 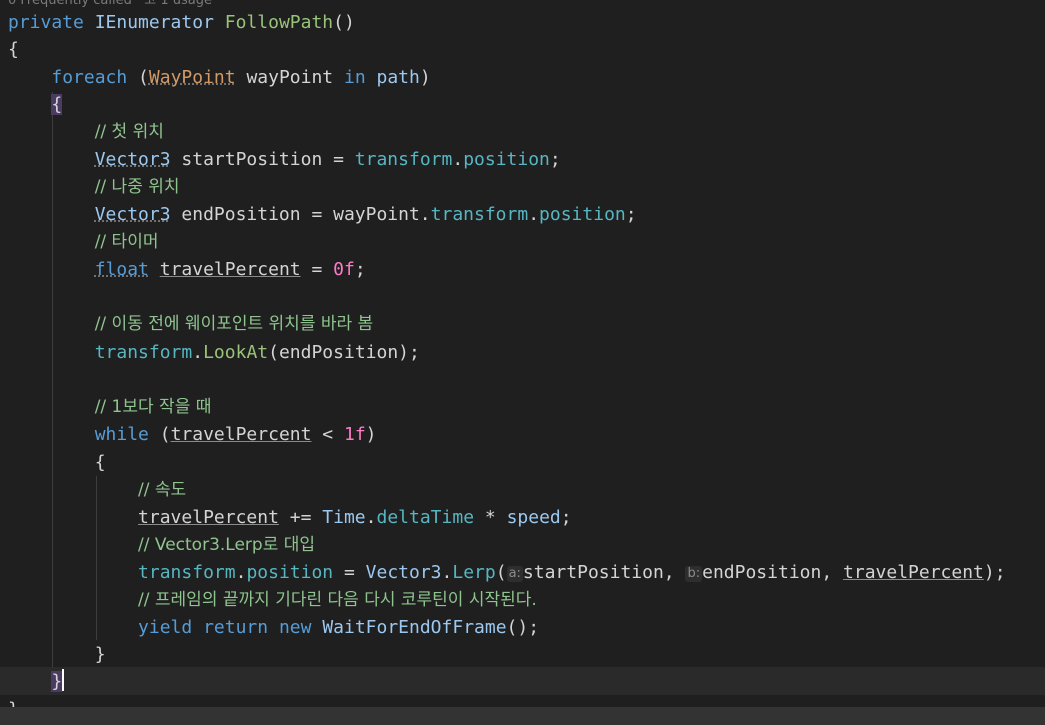 I want to click on parameter-hint-b: b:, so click(x=694, y=574).